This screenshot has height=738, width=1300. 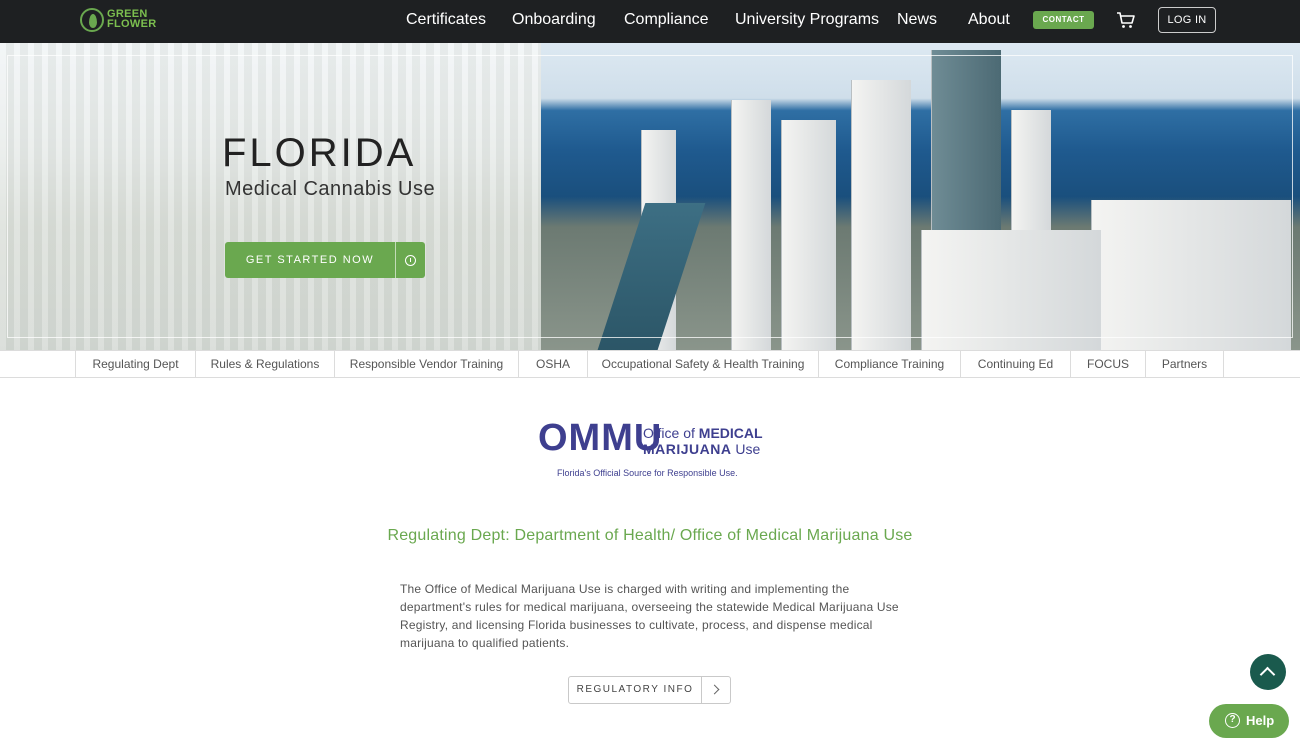 I want to click on subnav-partners: Partners, so click(x=1184, y=364).